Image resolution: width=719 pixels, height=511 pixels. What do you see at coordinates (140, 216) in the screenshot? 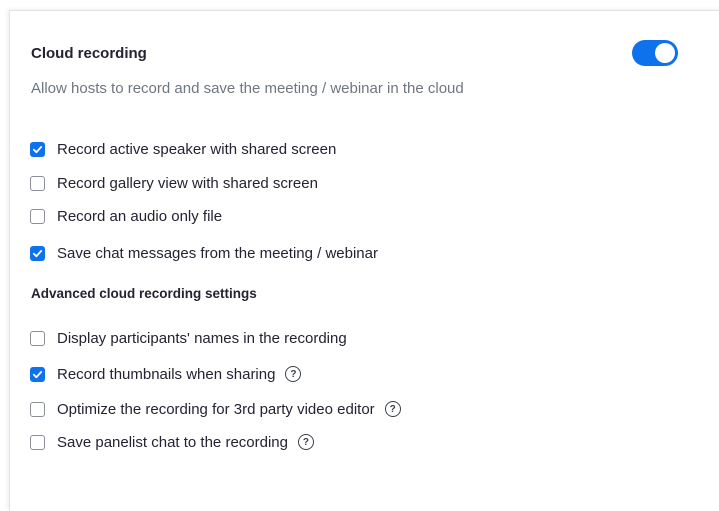
I see `option-label: Record an audio only file` at bounding box center [140, 216].